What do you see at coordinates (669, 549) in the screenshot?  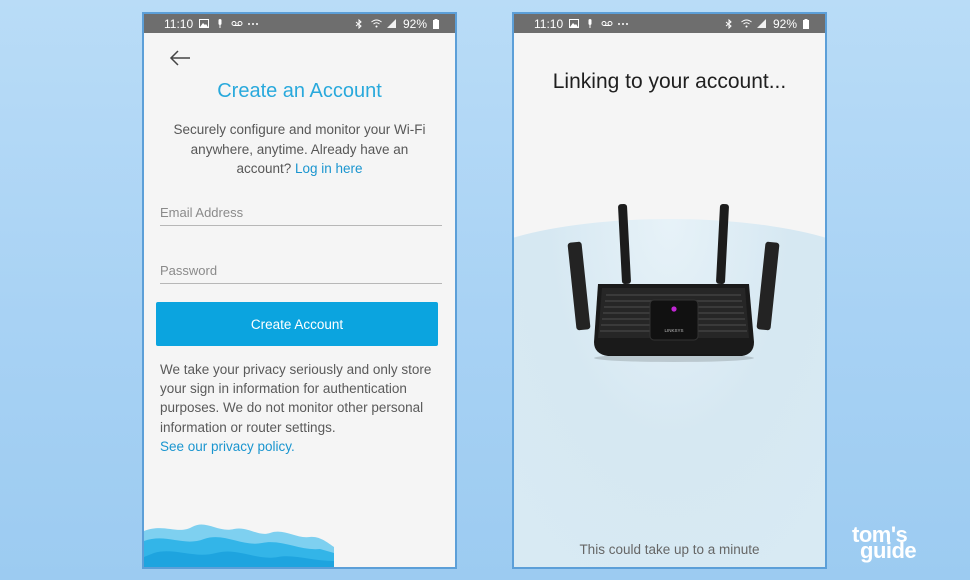 I see `linking-footer: This could take up to a minute` at bounding box center [669, 549].